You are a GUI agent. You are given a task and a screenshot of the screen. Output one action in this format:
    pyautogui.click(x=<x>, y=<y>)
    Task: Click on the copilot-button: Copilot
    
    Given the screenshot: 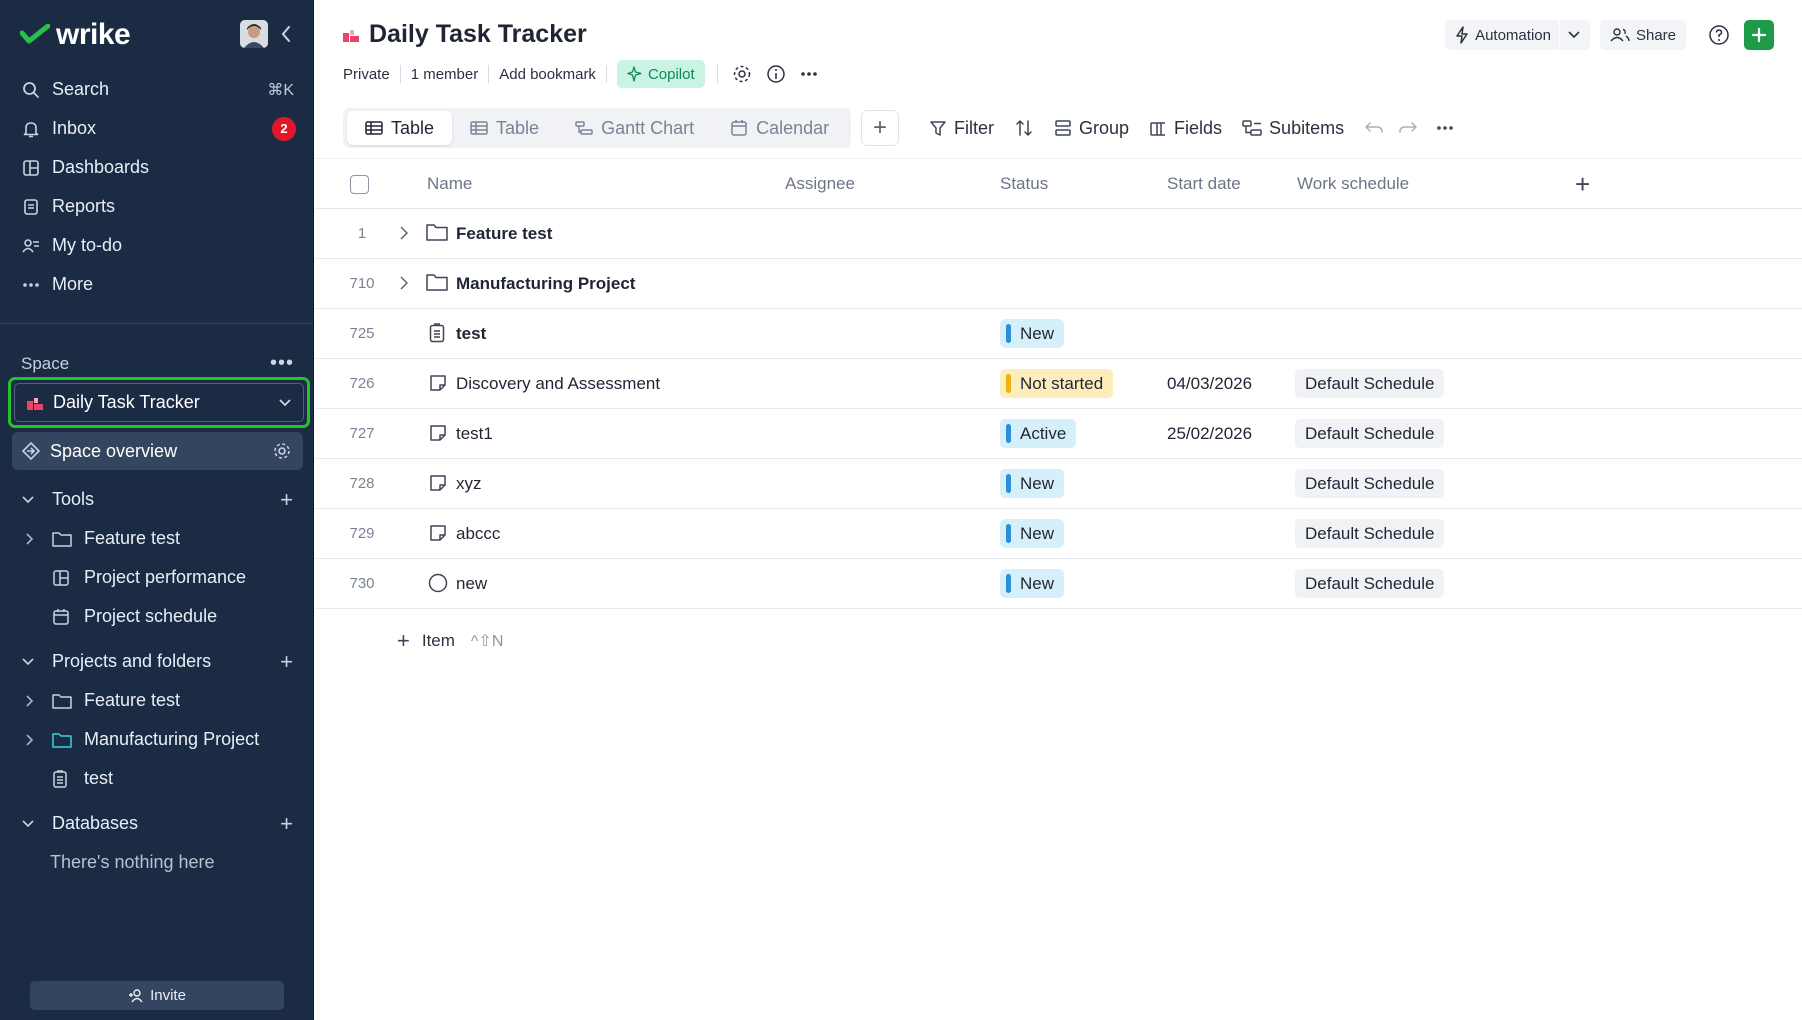 What is the action you would take?
    pyautogui.click(x=660, y=74)
    